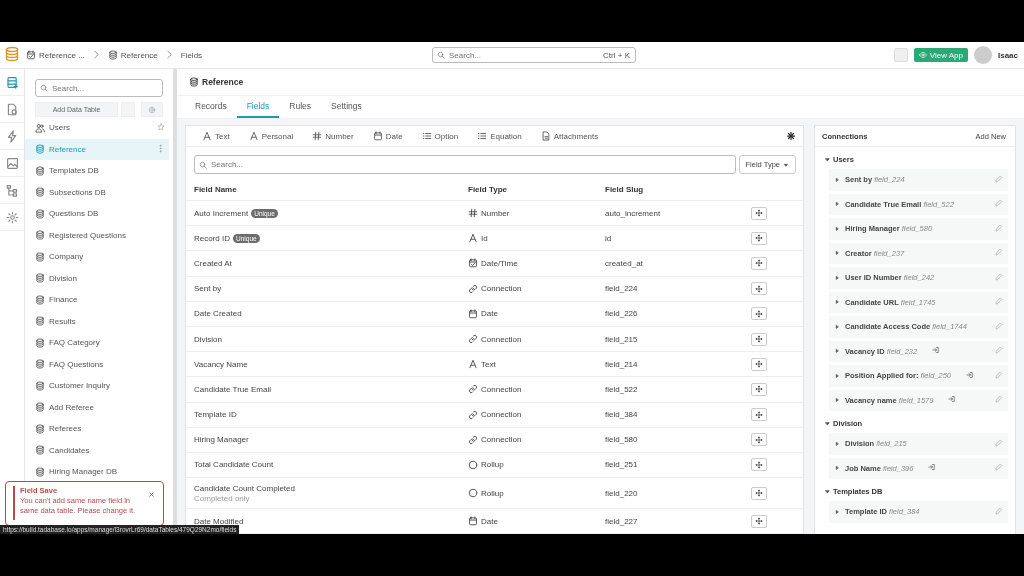 Image resolution: width=1024 pixels, height=576 pixels. I want to click on table-icon, so click(12, 82).